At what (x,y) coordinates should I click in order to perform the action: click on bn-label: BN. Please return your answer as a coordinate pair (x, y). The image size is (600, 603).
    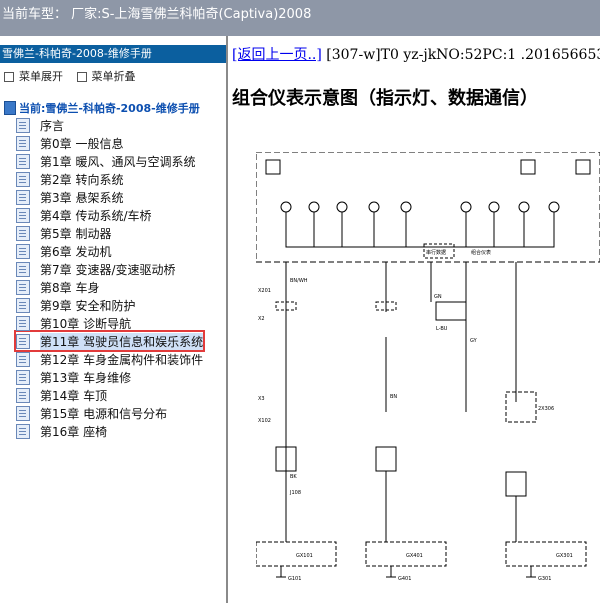
    Looking at the image, I should click on (393, 397).